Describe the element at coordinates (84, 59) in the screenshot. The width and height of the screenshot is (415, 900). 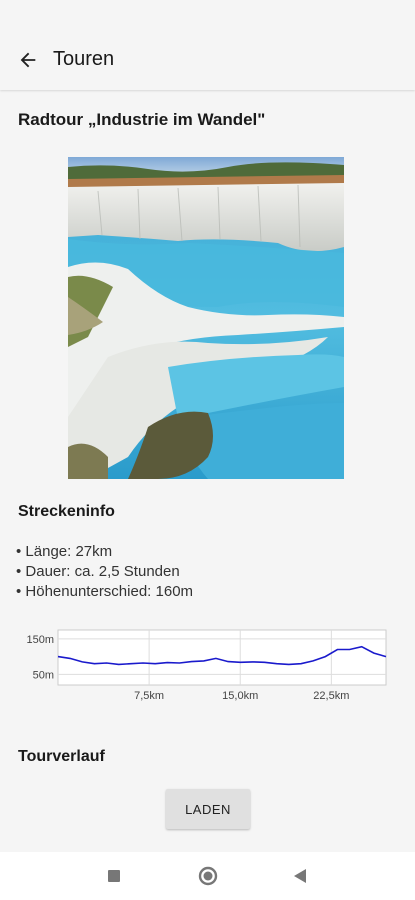
I see `page-title: Touren` at that location.